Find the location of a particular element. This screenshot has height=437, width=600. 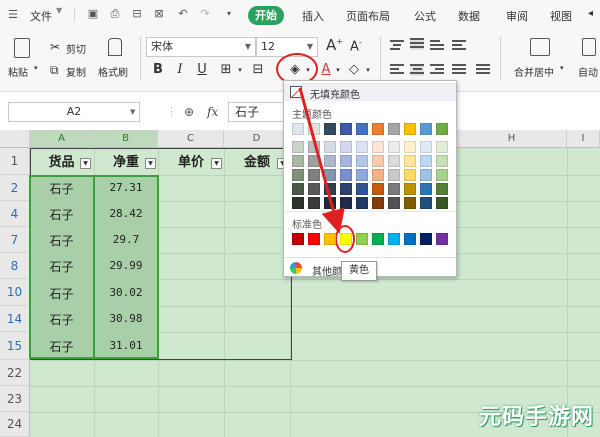

paste-button: 粘贴 is located at coordinates (18, 71).